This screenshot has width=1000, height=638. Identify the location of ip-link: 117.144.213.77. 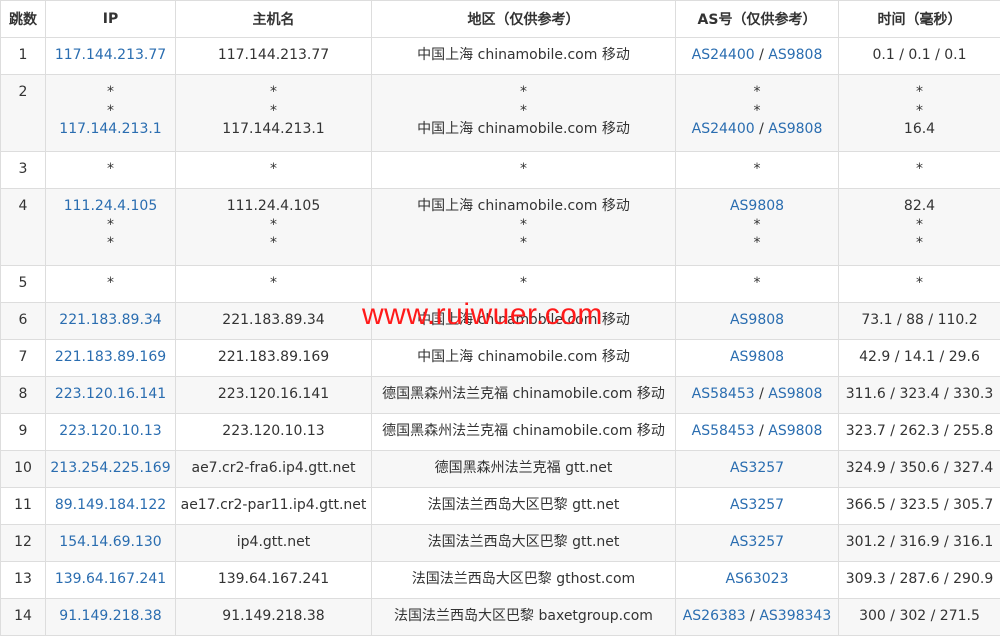
(111, 55).